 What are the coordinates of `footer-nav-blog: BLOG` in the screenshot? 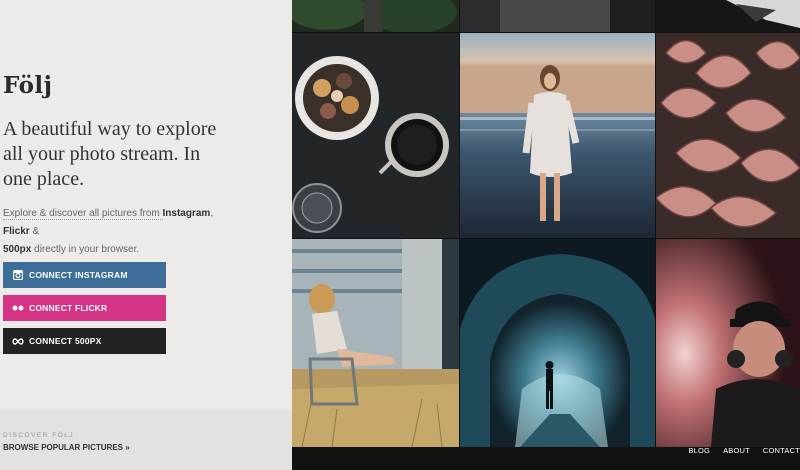 It's located at (699, 453).